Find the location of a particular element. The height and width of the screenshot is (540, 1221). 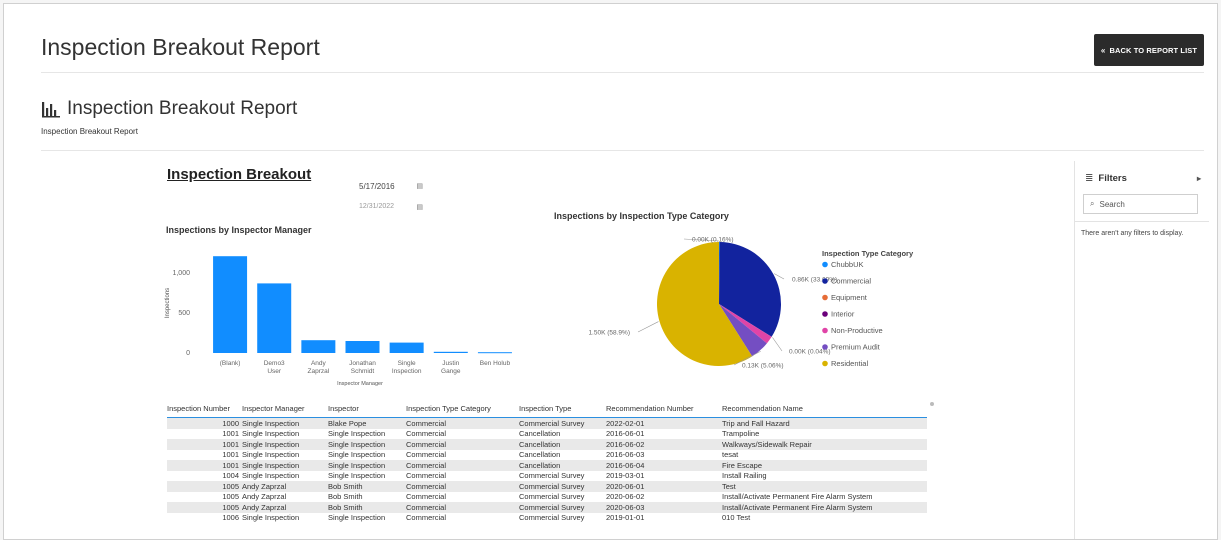

legend-item: Interior is located at coordinates (843, 314).